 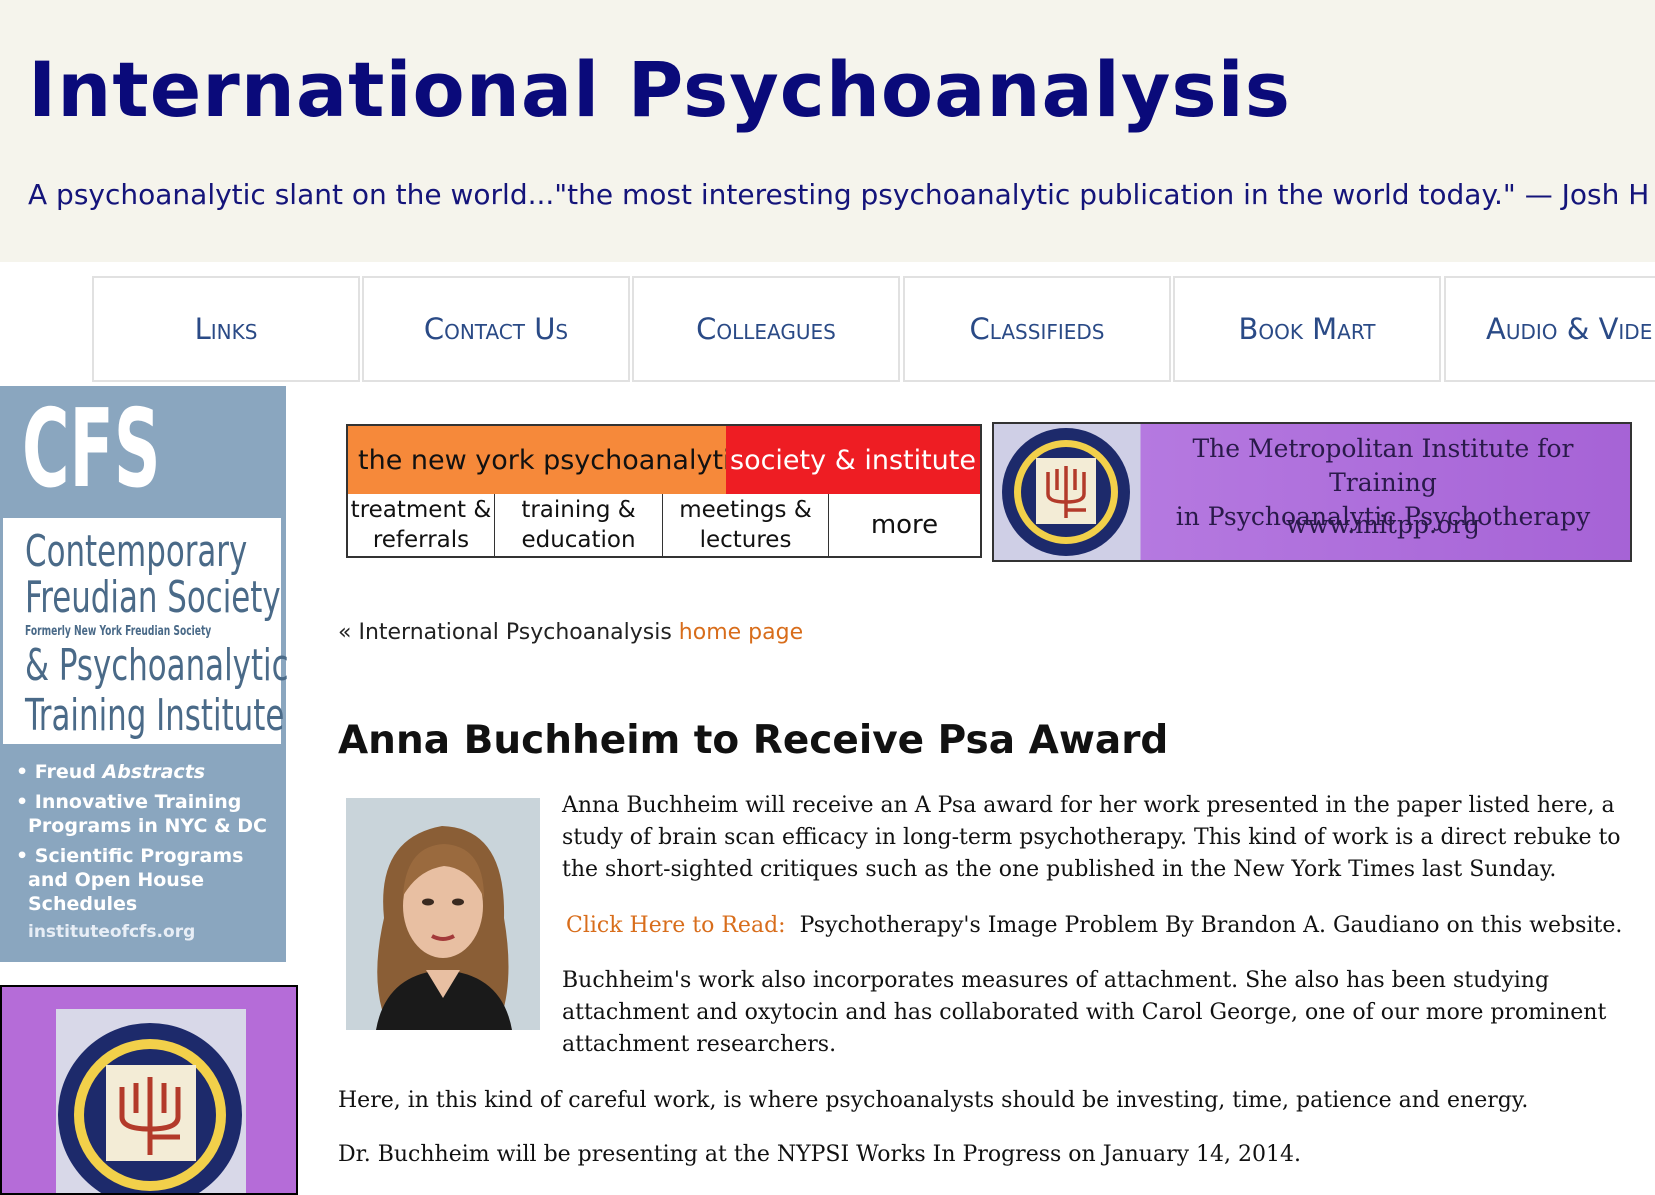 What do you see at coordinates (153, 597) in the screenshot?
I see `cfs-line-2: Freudian Society` at bounding box center [153, 597].